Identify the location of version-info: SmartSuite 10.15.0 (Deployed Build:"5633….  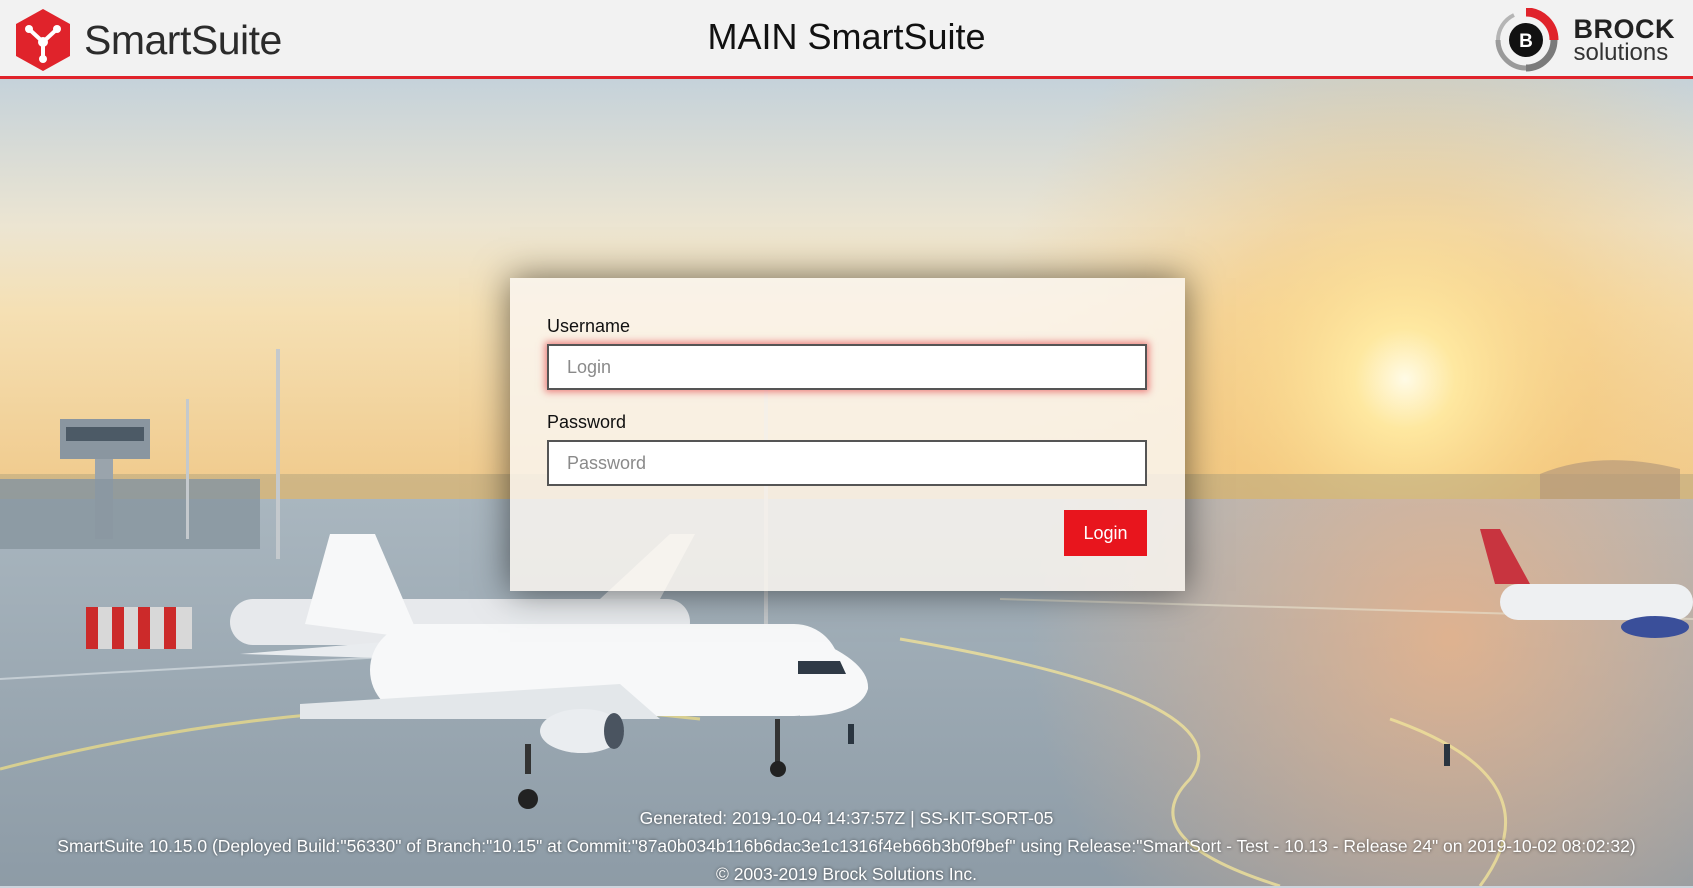
(846, 846).